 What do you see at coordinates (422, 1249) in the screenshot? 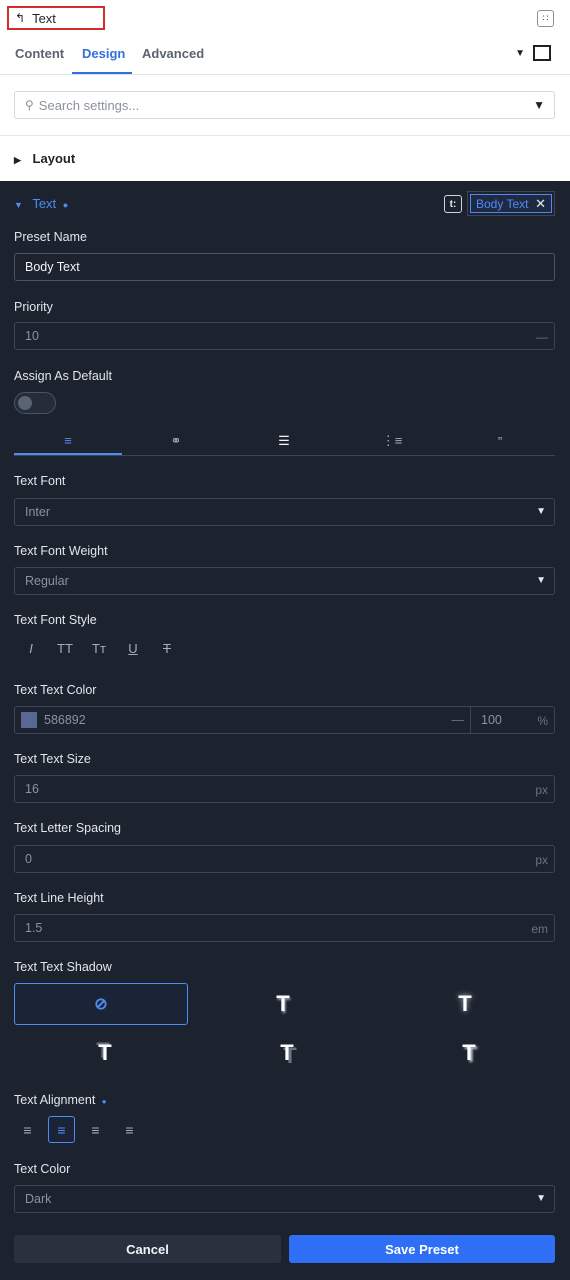
I see `save-preset-button: Save Preset` at bounding box center [422, 1249].